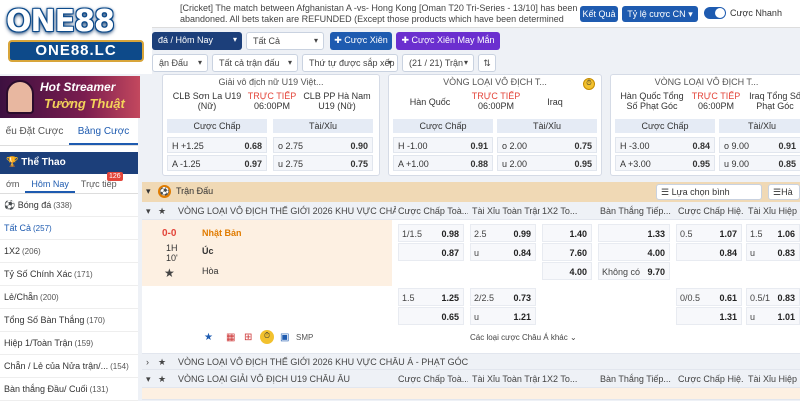  What do you see at coordinates (69, 251) in the screenshot?
I see `sidebar-item-1x2: 1X2 (206)` at bounding box center [69, 251].